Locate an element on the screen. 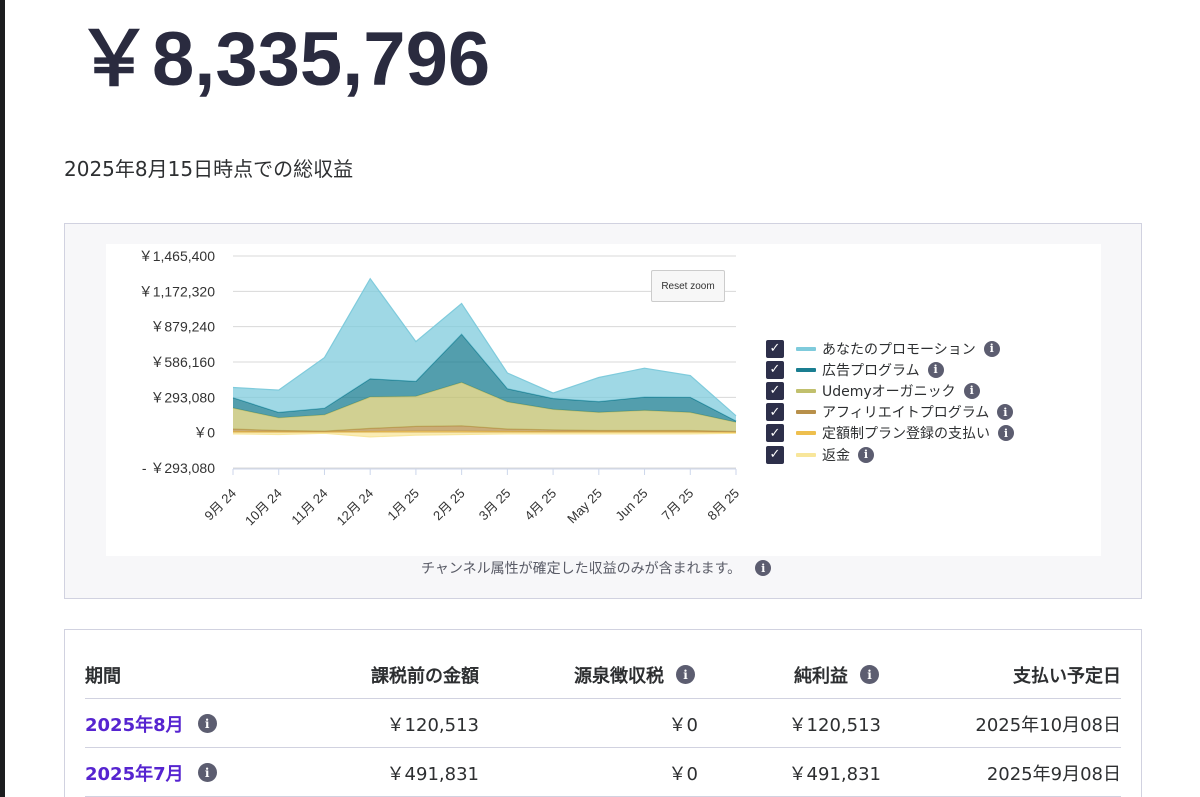  chart-footnote: チャンネル属性が確定した収益のみが含まれます。 i is located at coordinates (596, 568).